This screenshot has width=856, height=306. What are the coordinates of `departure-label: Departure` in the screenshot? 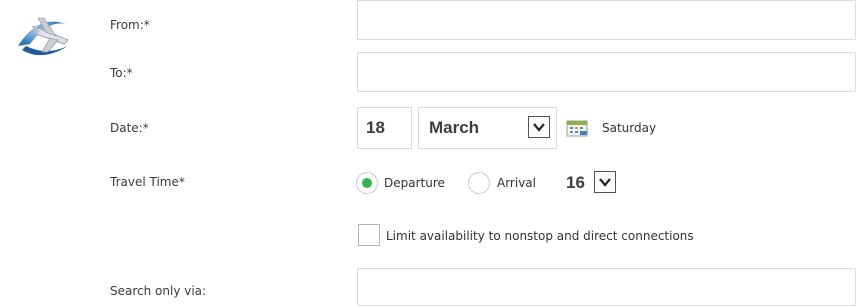 It's located at (414, 183).